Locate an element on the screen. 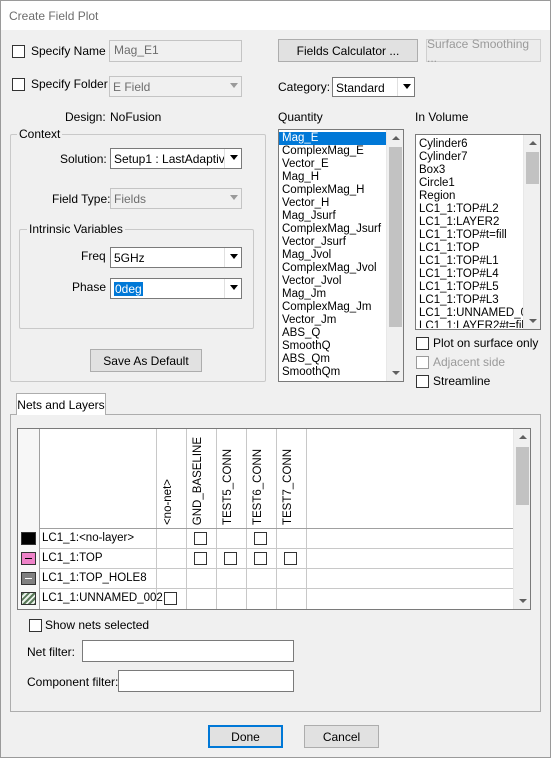  component-filter-label: Component filter: is located at coordinates (73, 682).